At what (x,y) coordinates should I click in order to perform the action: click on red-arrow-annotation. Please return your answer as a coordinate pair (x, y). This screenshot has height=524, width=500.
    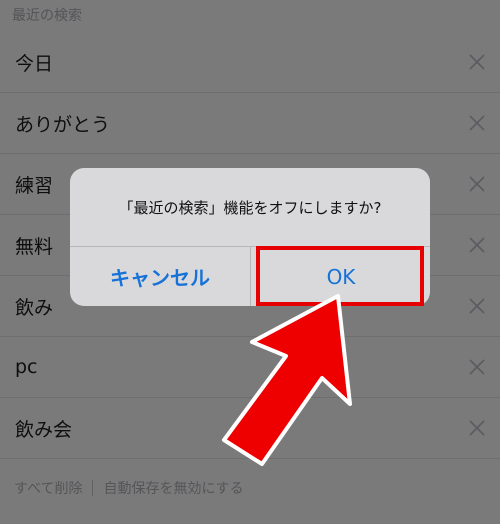
    Looking at the image, I should click on (287, 380).